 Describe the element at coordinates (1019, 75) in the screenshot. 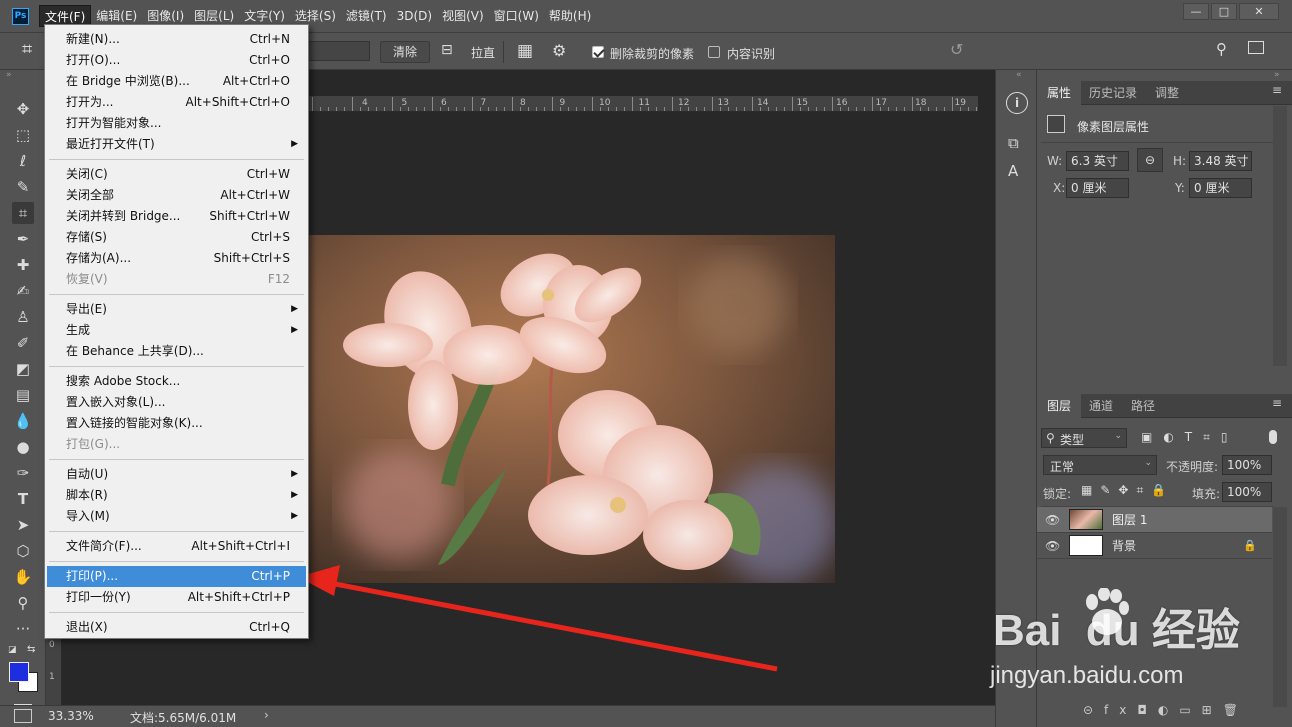

I see `collapse-strip-icon: «` at that location.